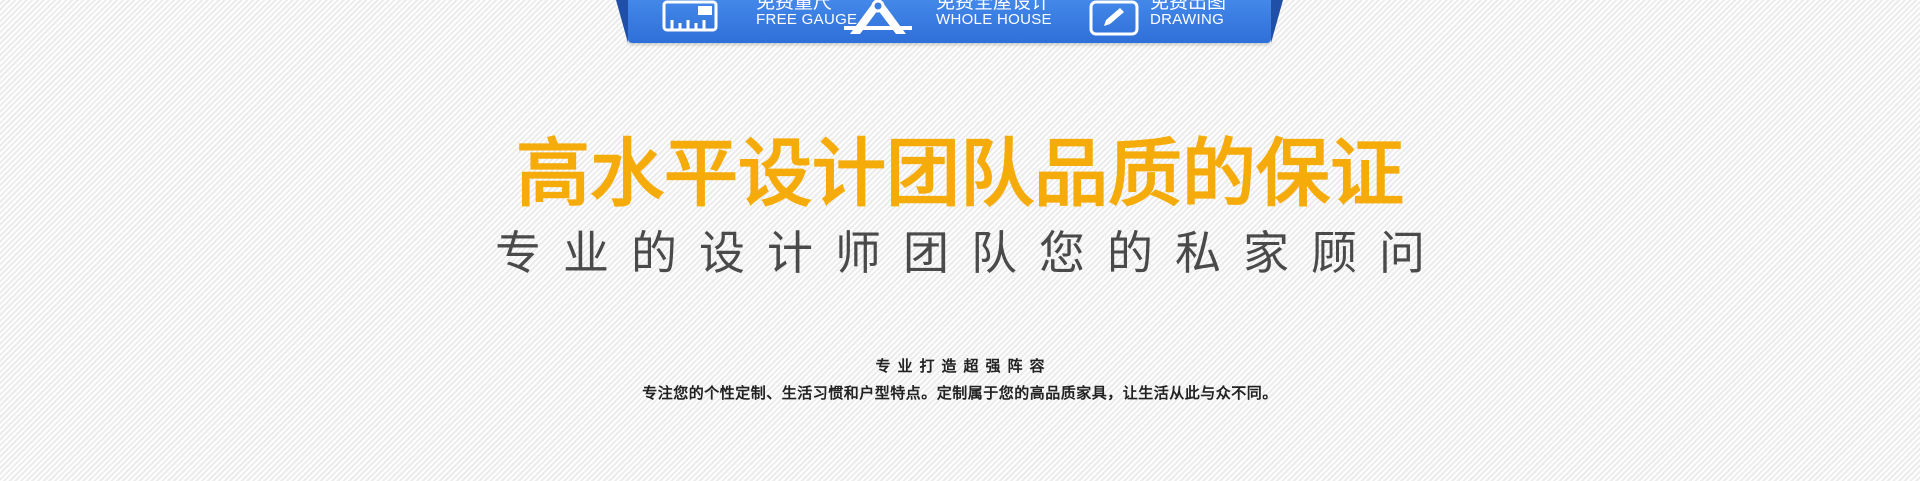 This screenshot has height=481, width=1920. I want to click on subtitle: 专业的设计师团队您的私家顾问, so click(971, 253).